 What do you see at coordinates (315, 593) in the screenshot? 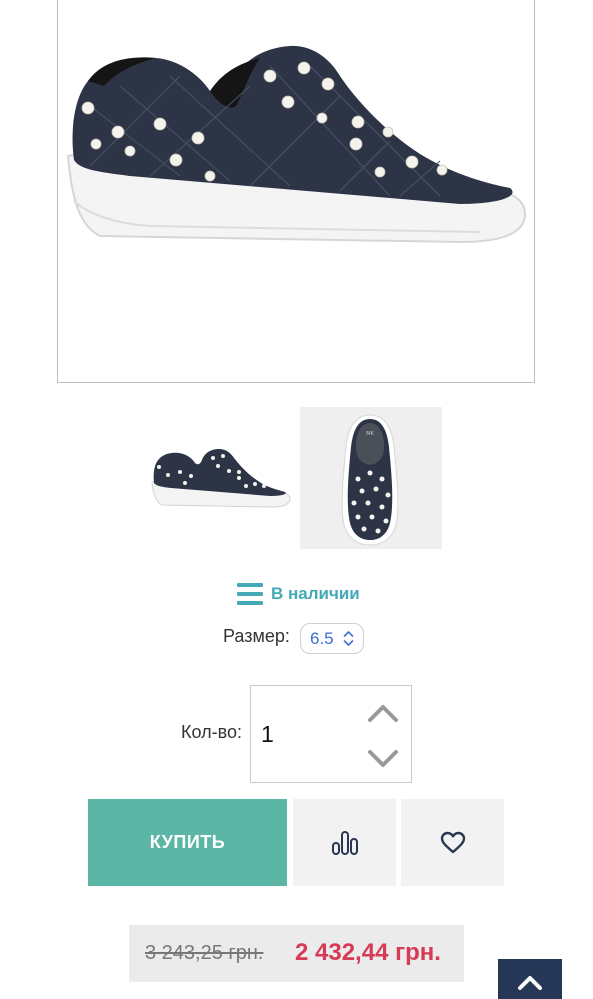
I see `stock-status-text: В наличии` at bounding box center [315, 593].